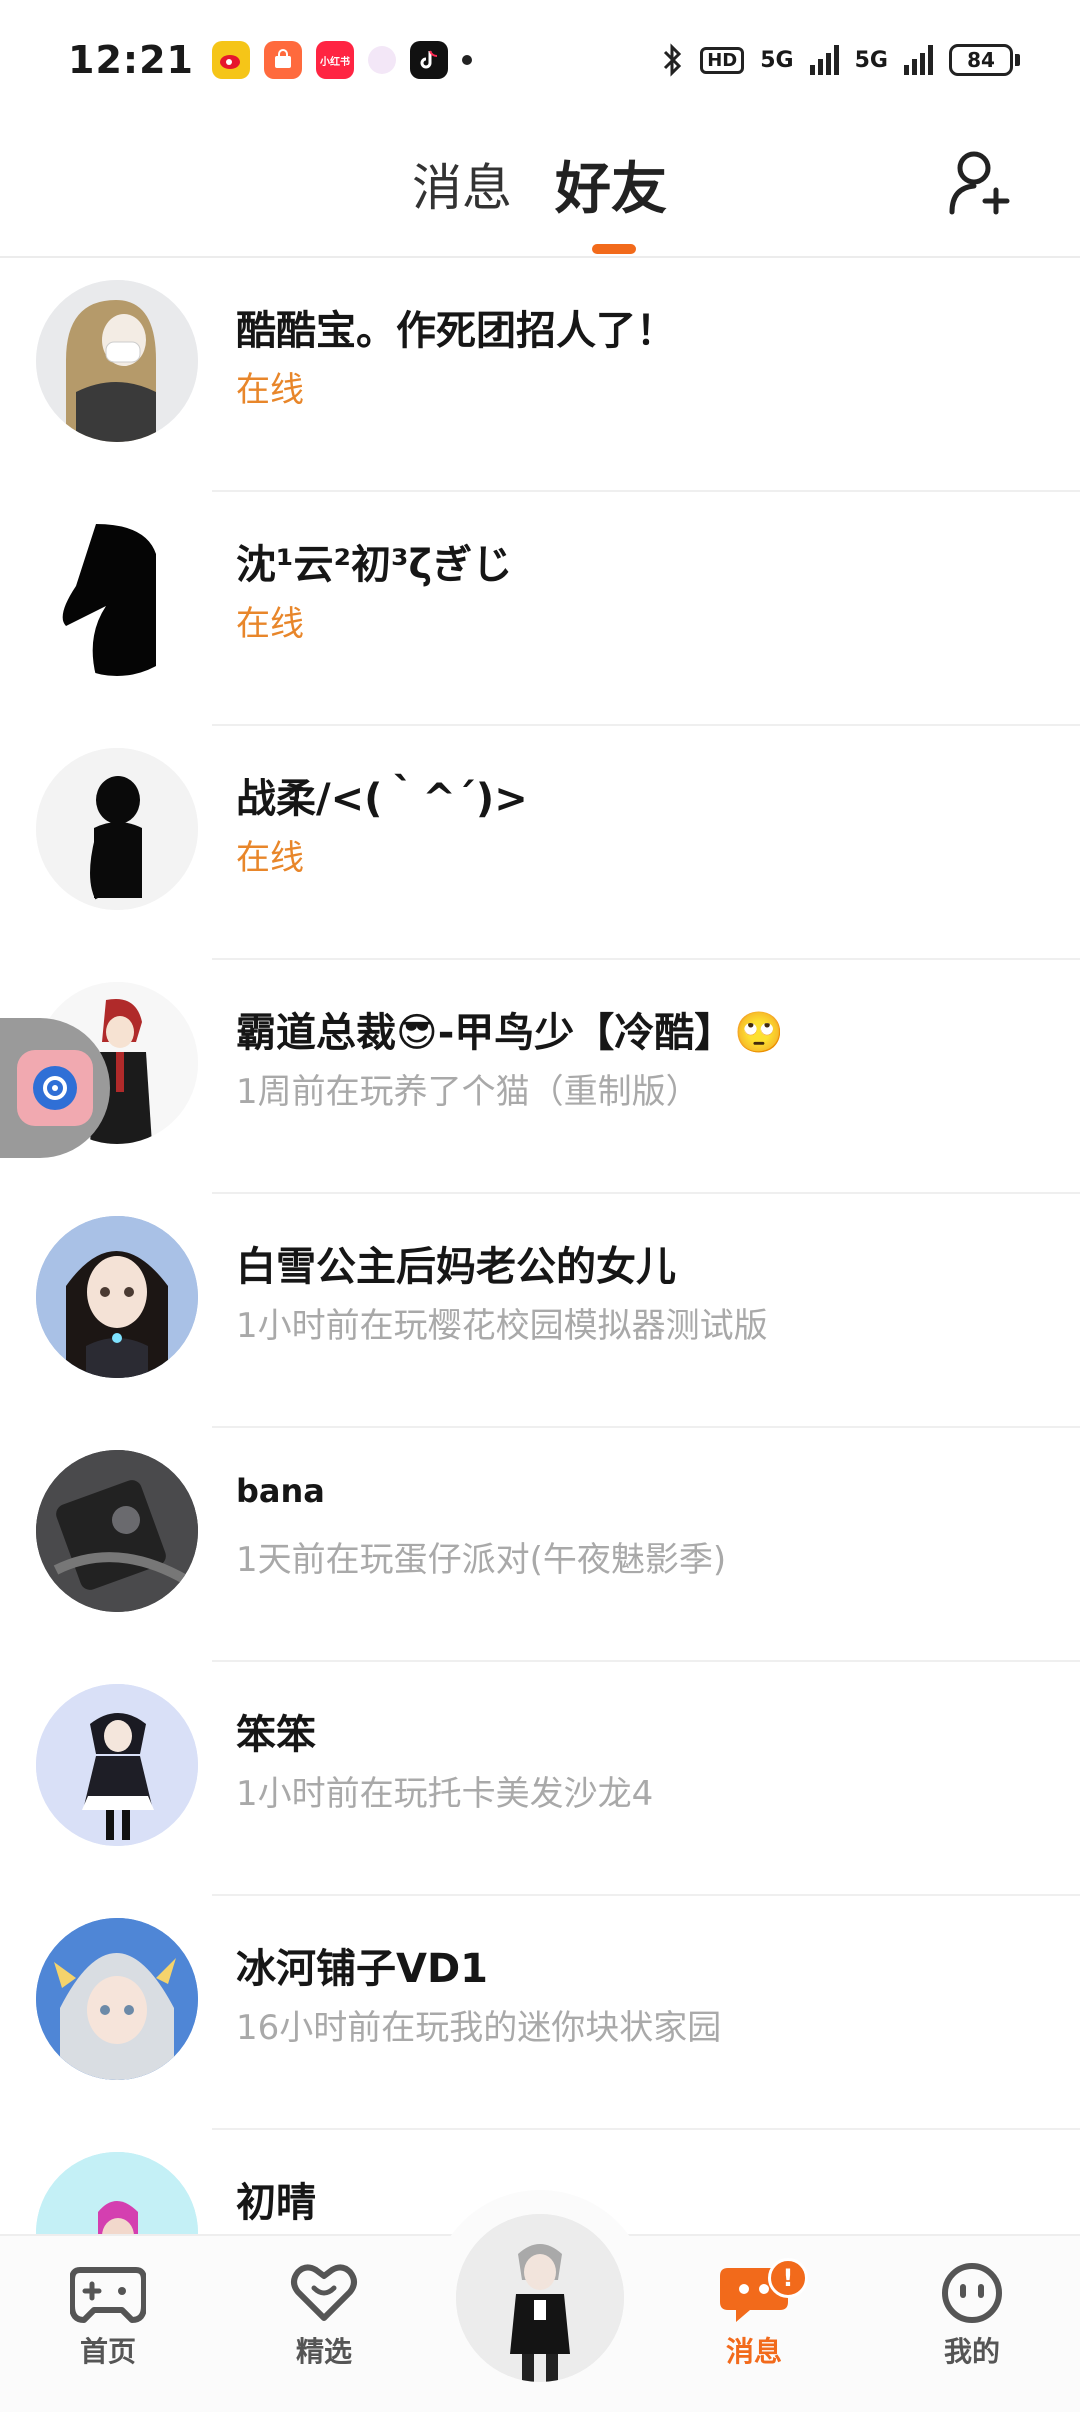  I want to click on friend-name: 初晴, so click(276, 2203).